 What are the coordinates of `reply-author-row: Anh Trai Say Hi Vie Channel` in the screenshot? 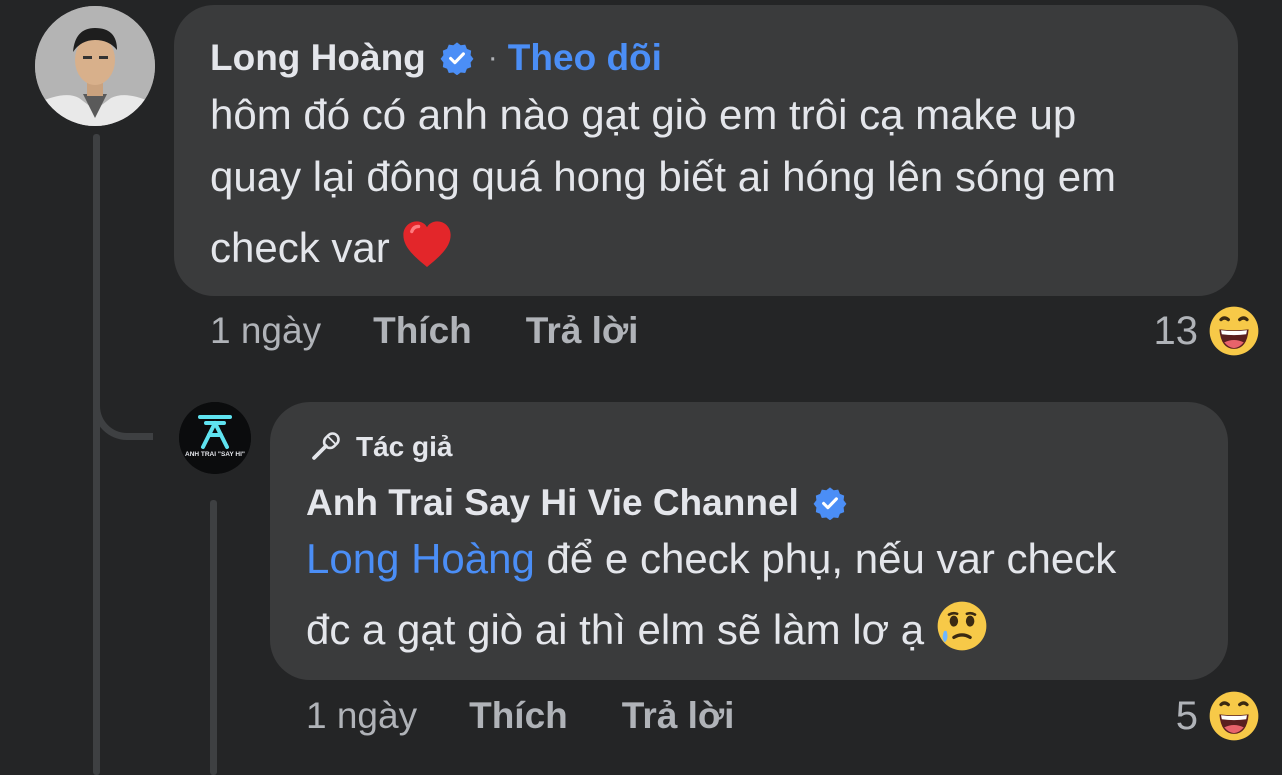 It's located at (576, 503).